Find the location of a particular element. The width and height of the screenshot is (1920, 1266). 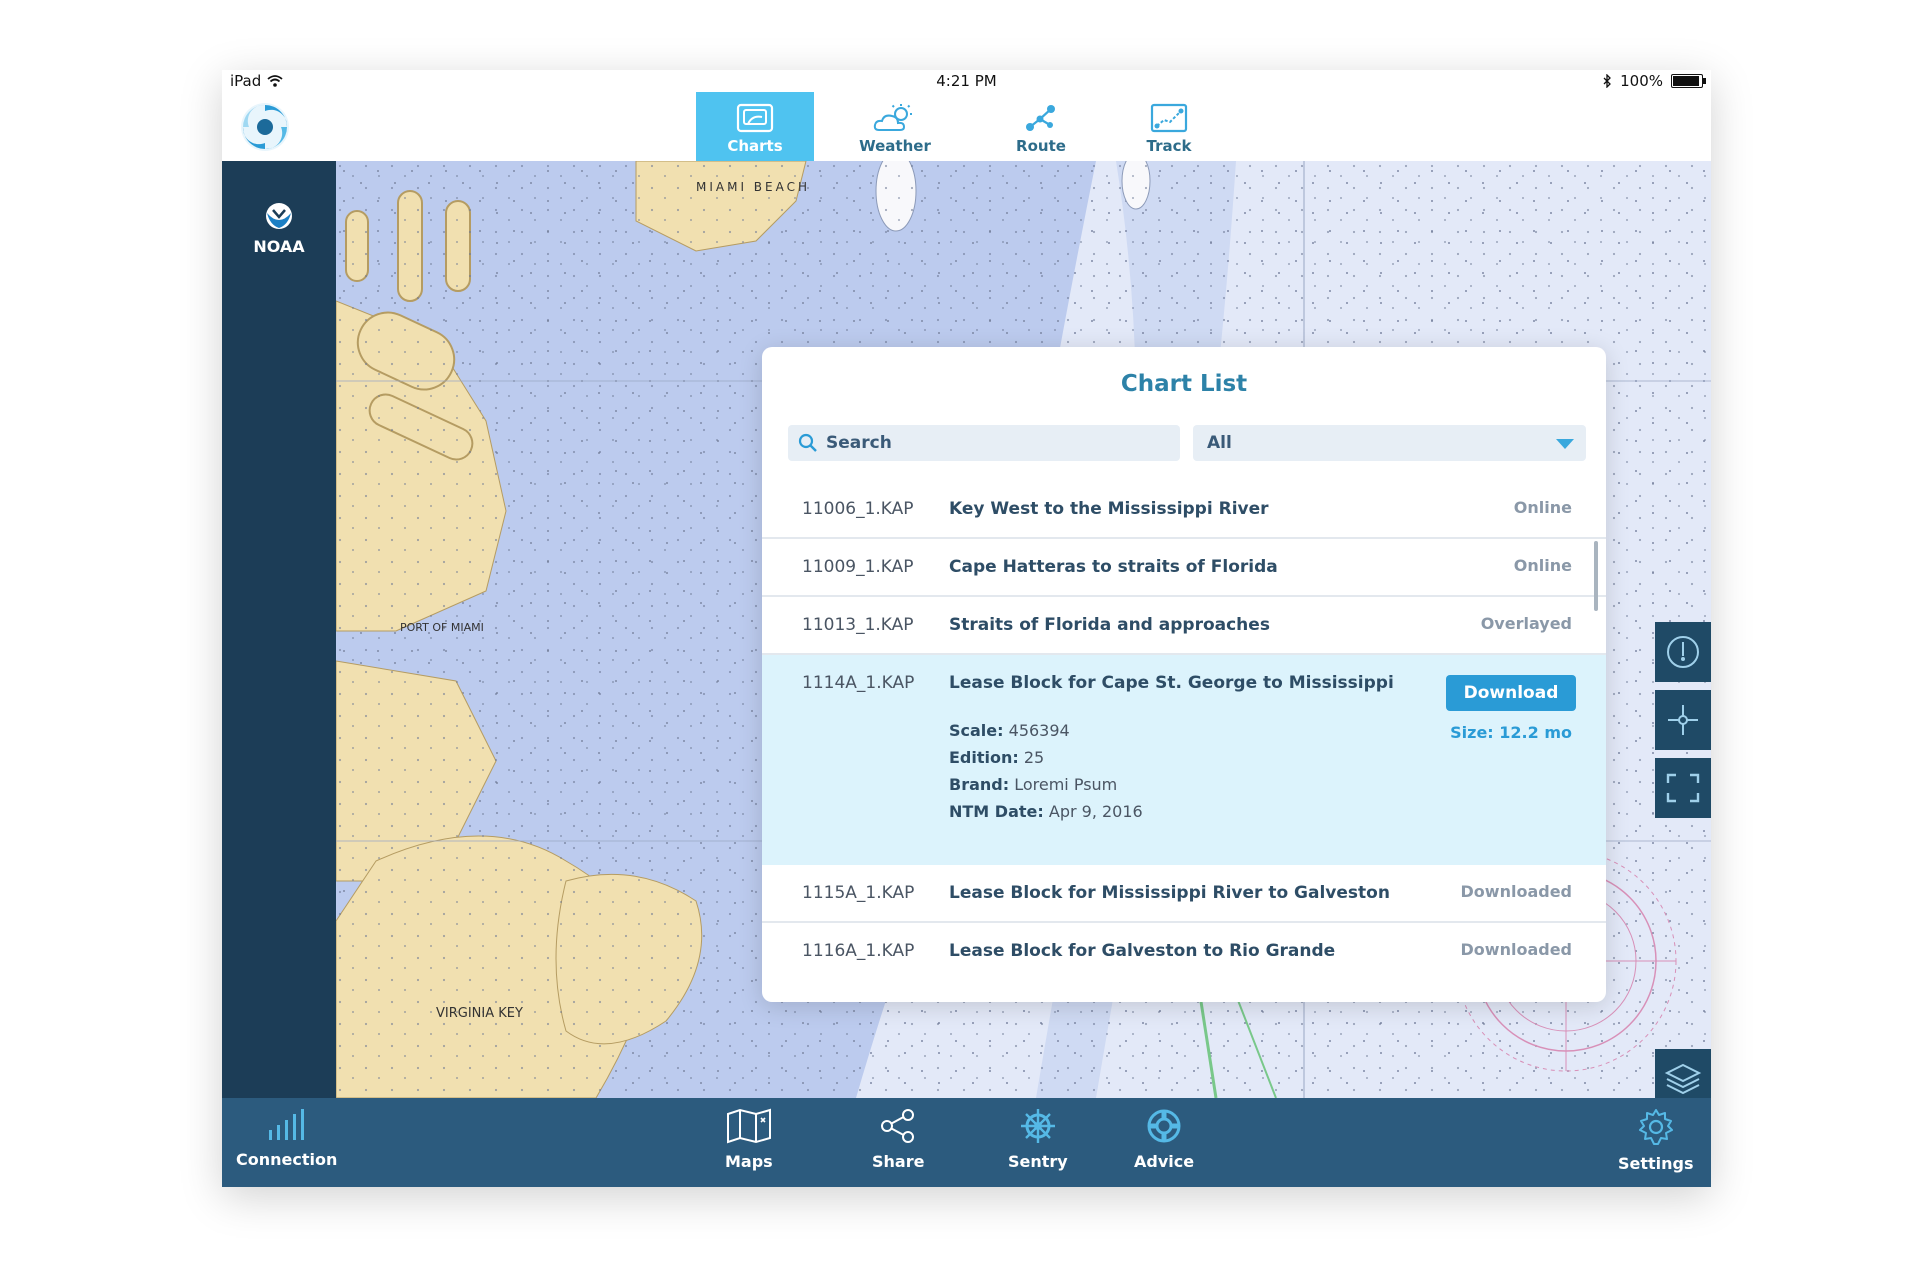

tab-weather: Weather is located at coordinates (895, 126).